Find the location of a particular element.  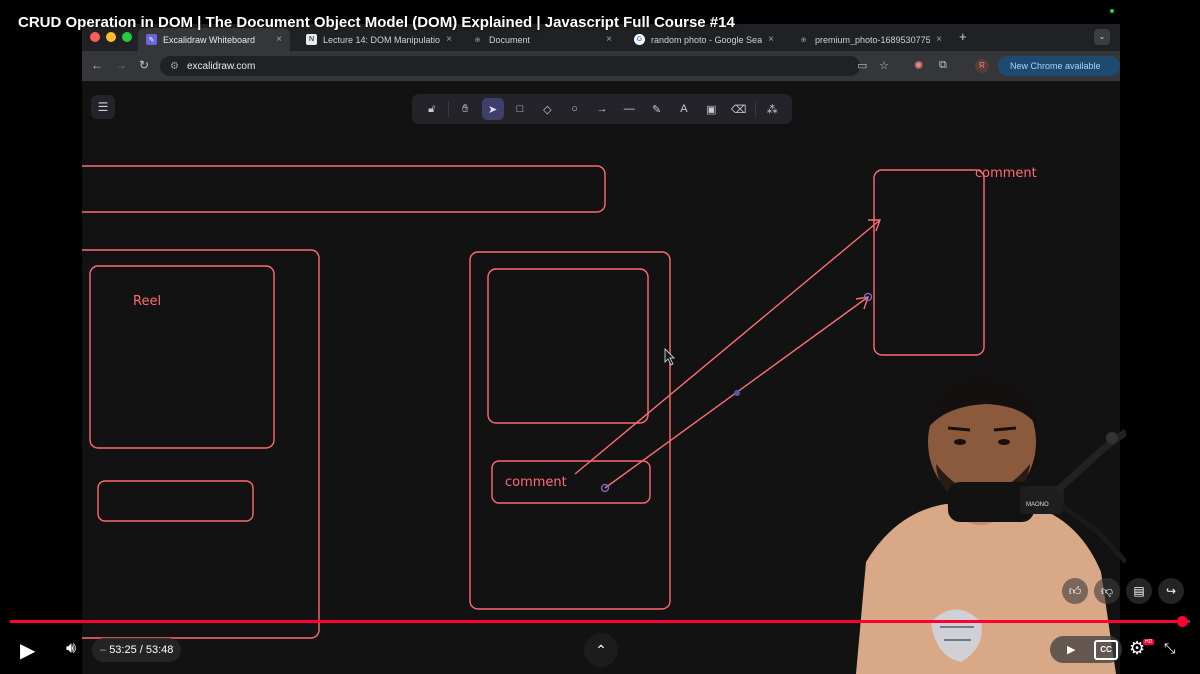

bookmark-star-icon: ☆ is located at coordinates (884, 65).